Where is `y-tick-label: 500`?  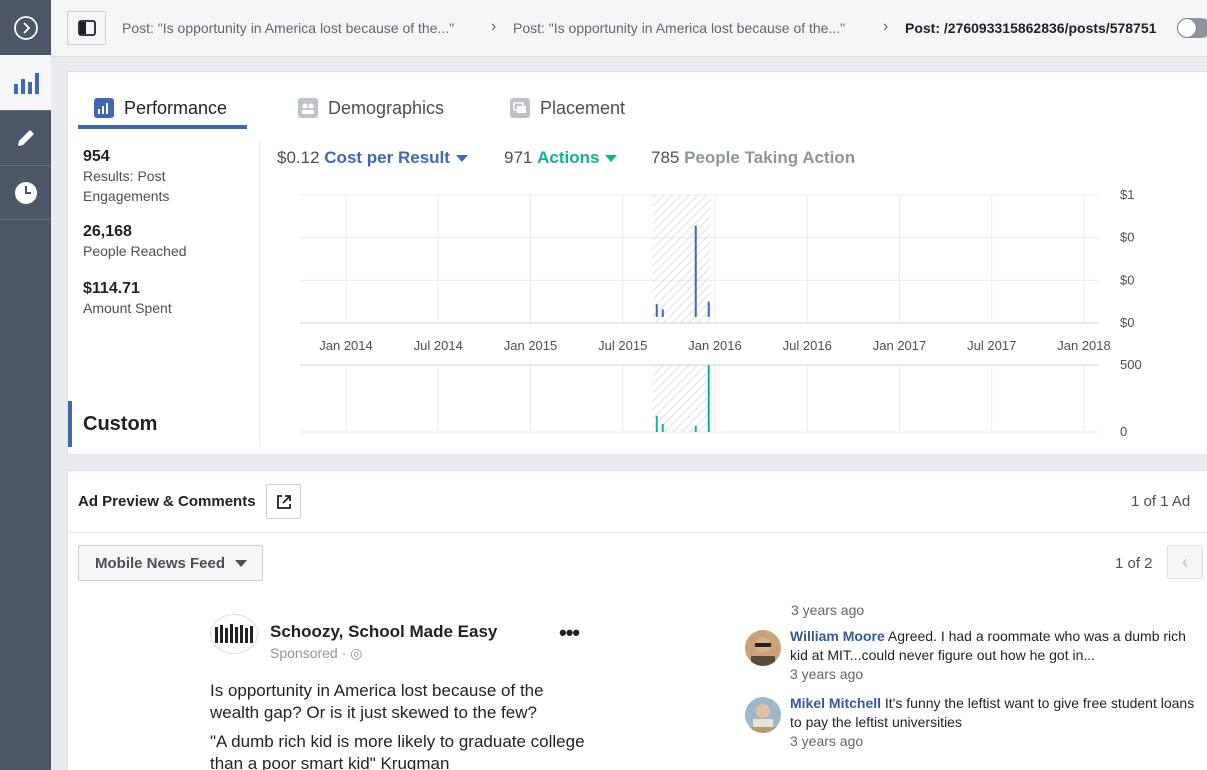 y-tick-label: 500 is located at coordinates (1131, 364).